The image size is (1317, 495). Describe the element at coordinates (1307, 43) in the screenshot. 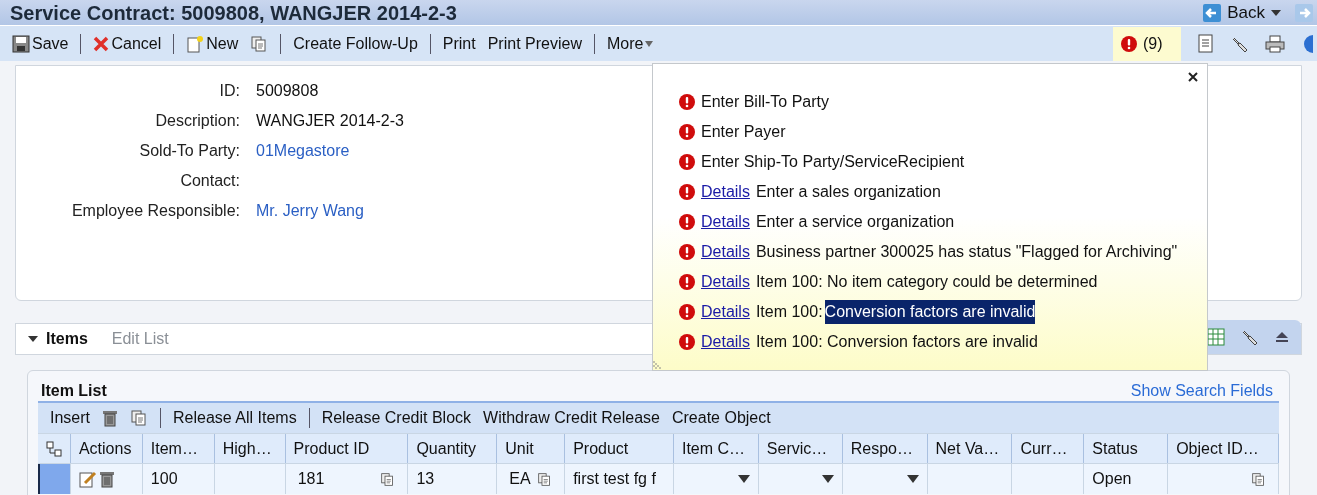

I see `help-icon` at that location.